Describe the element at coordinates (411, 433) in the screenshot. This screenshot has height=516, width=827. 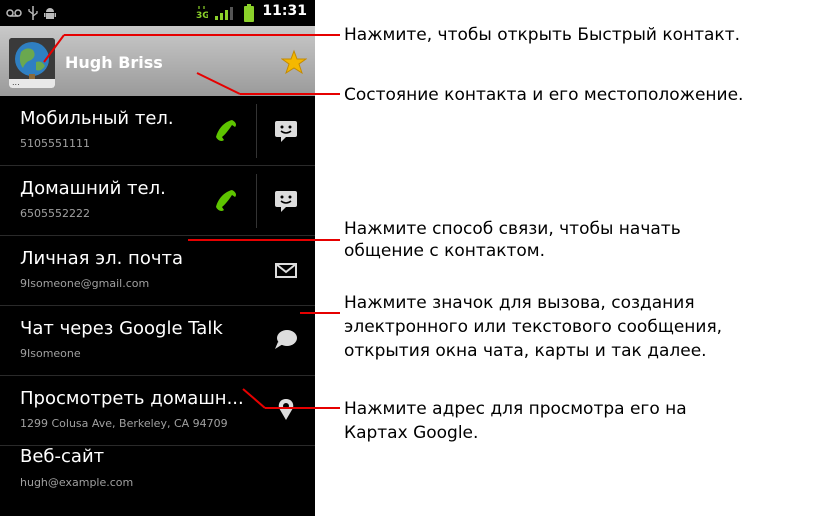
I see `annotation-address-line2: Картах Google.` at that location.